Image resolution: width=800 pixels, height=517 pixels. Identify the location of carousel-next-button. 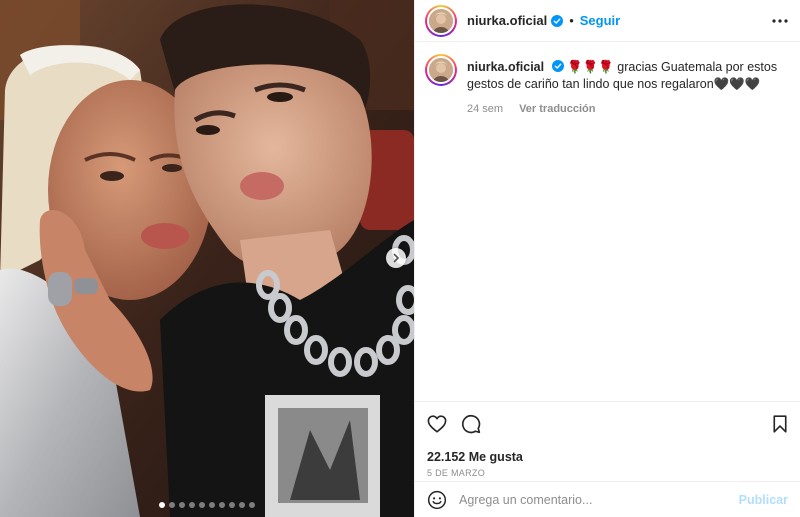
(396, 258).